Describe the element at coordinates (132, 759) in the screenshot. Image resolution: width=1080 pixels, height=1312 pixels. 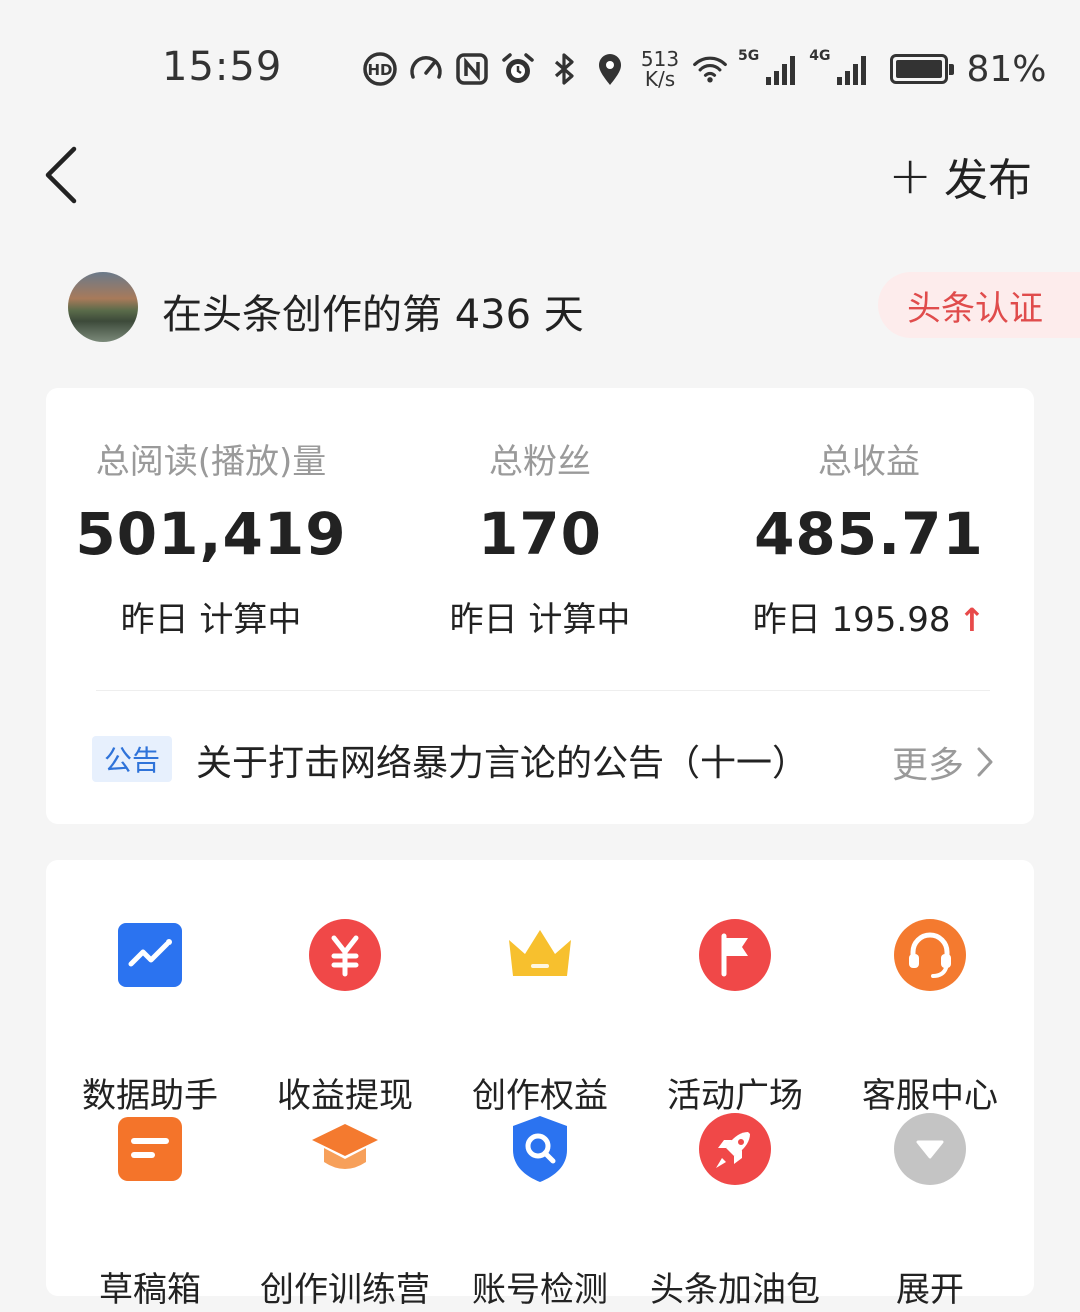
I see `notice-tag: 公告` at that location.